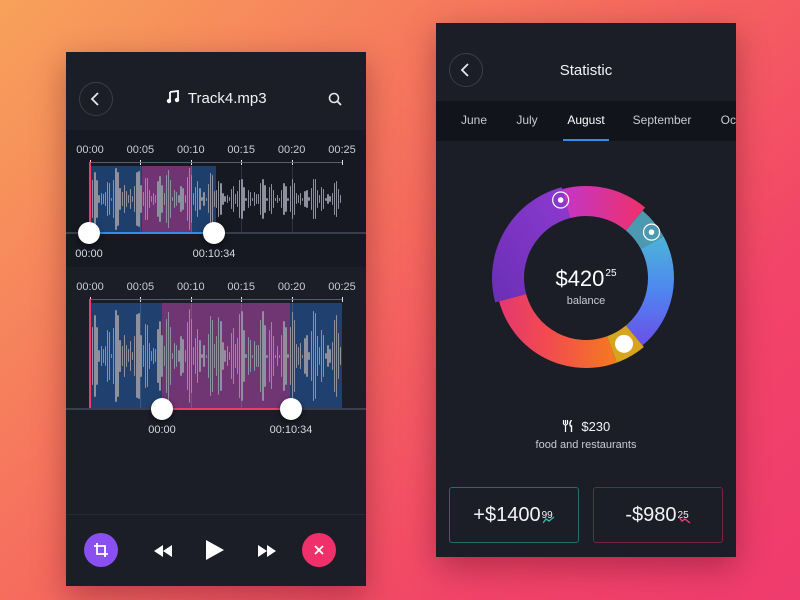  What do you see at coordinates (216, 356) in the screenshot?
I see `waveform-area` at bounding box center [216, 356].